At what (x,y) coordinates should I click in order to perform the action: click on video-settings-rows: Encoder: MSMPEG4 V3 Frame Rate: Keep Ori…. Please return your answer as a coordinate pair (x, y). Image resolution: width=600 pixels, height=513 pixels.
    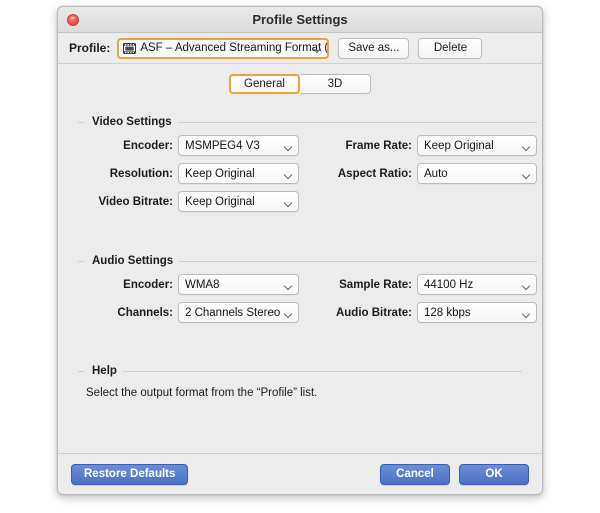
    Looking at the image, I should click on (307, 173).